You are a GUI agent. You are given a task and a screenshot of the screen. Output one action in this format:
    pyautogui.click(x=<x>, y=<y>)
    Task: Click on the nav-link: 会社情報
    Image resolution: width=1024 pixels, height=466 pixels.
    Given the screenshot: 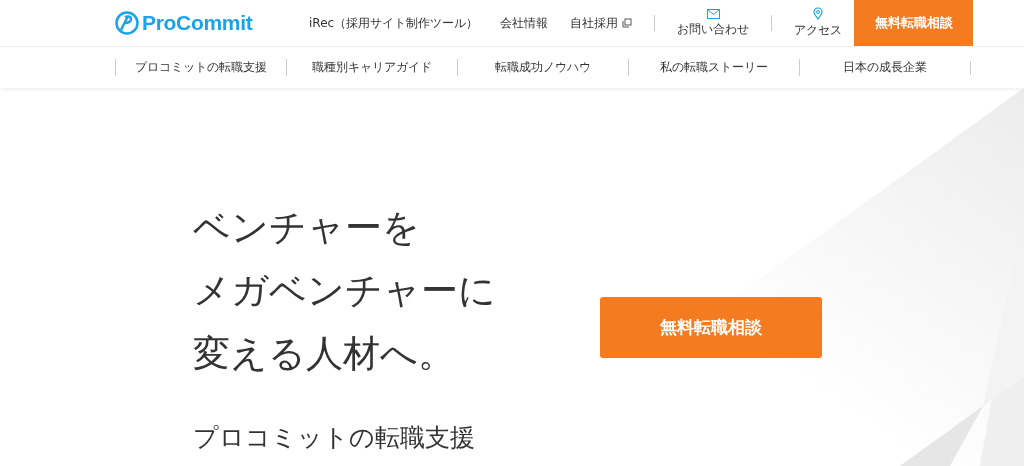 What is the action you would take?
    pyautogui.click(x=524, y=23)
    